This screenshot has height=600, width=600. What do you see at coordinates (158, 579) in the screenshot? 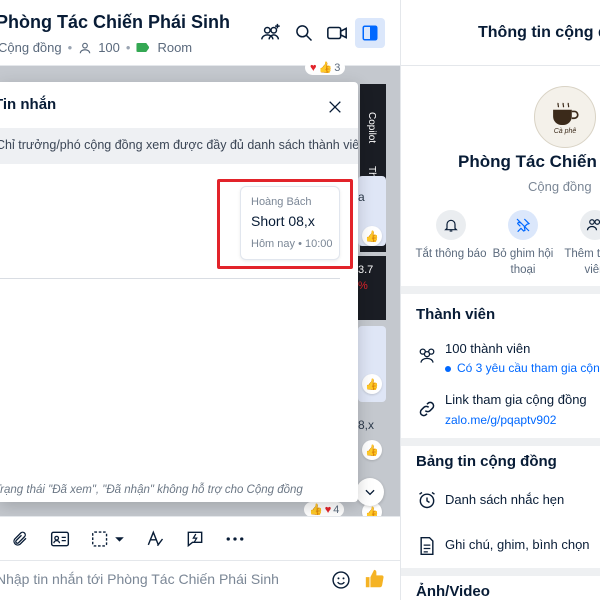
I see `message-input` at bounding box center [158, 579].